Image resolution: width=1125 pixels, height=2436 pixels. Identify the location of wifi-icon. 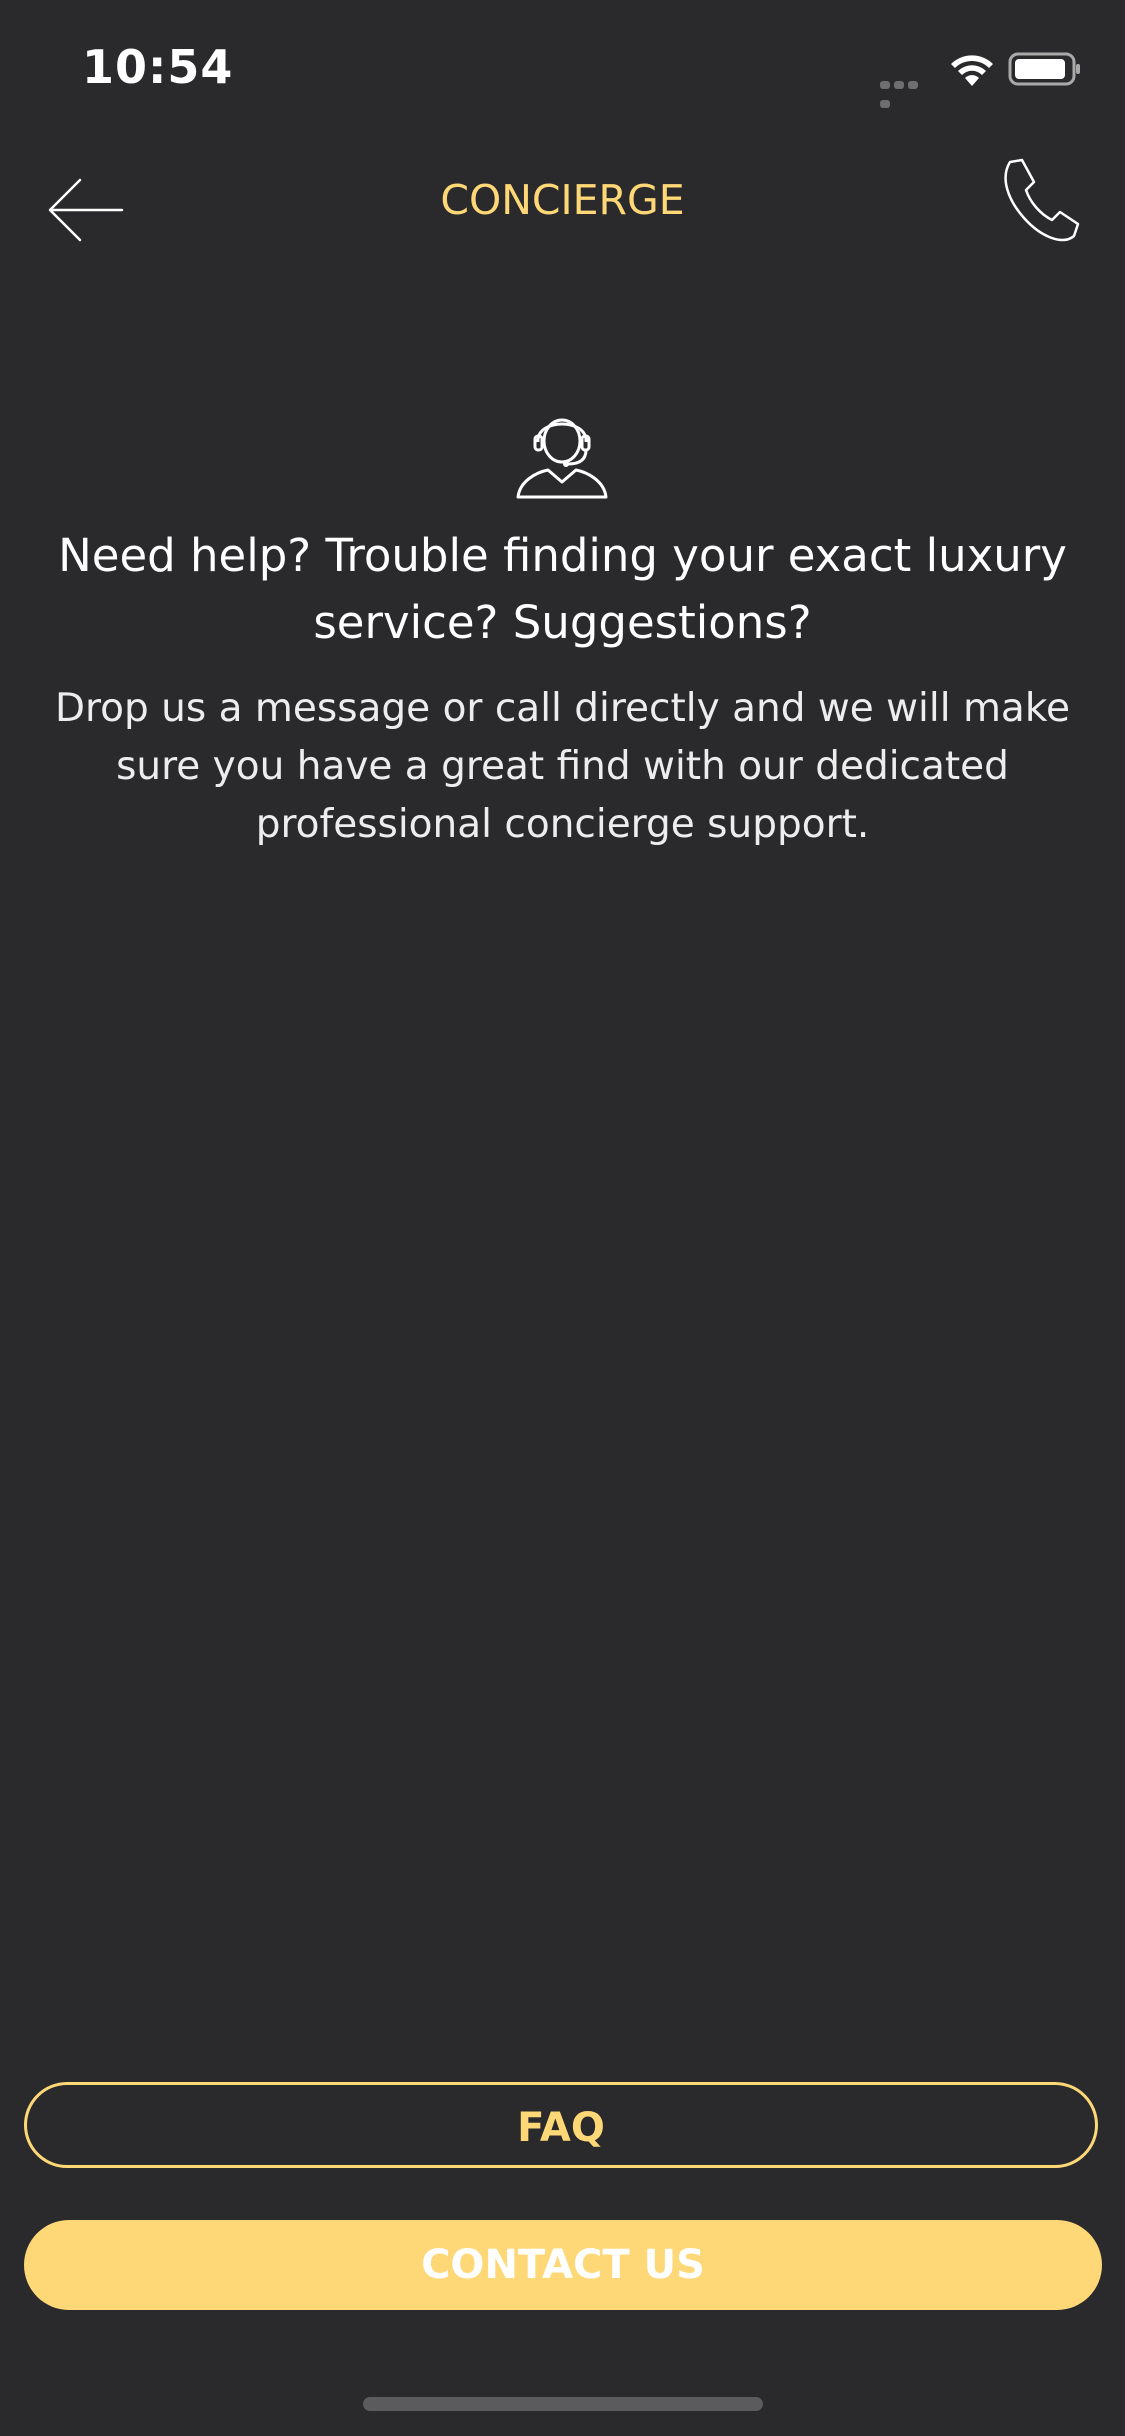
(972, 70).